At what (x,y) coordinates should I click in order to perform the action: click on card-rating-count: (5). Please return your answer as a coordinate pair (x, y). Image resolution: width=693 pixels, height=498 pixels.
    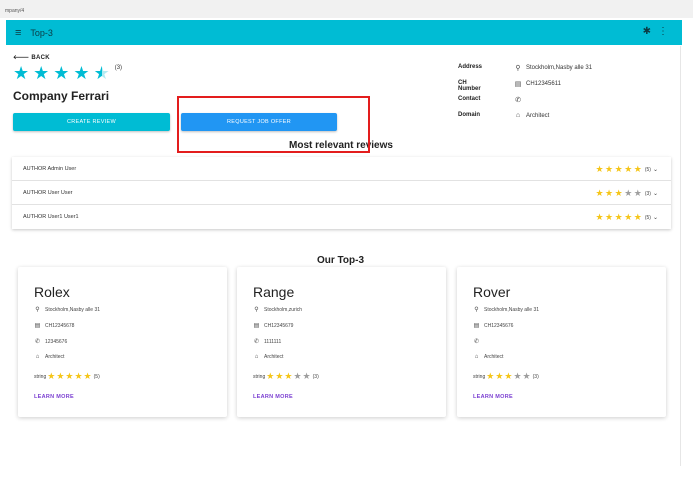
    Looking at the image, I should click on (96, 376).